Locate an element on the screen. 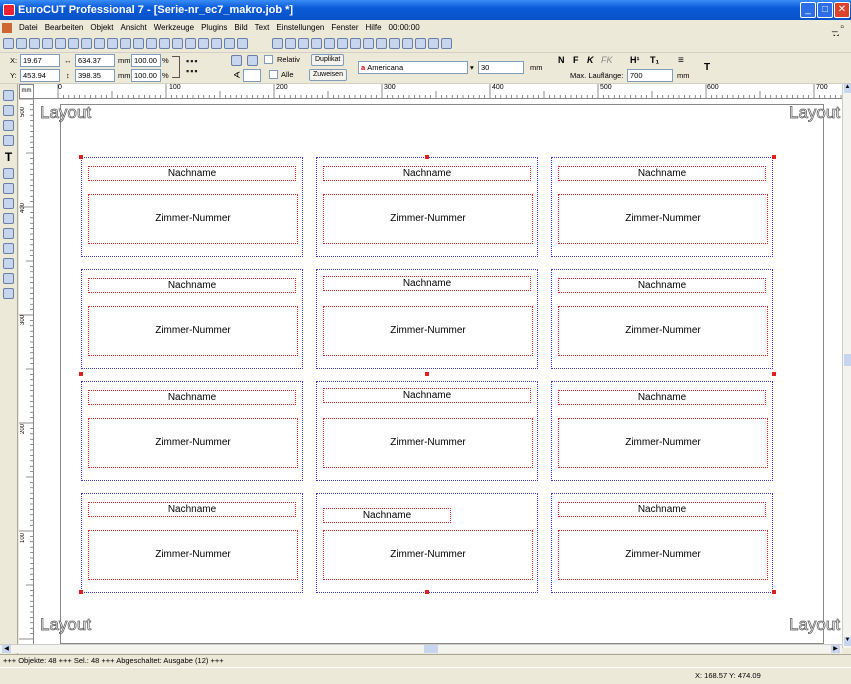 The image size is (851, 684). node-tool-icon is located at coordinates (8, 110).